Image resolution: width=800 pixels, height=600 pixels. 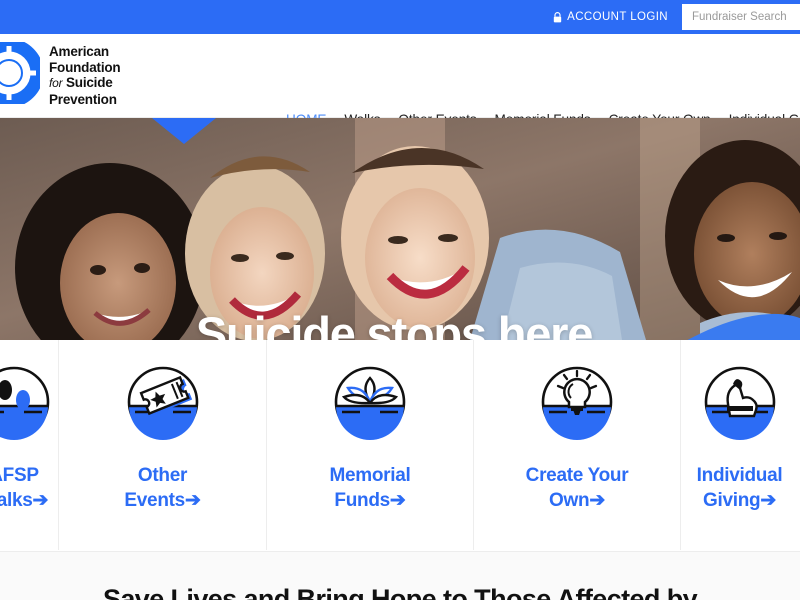 I want to click on card-line-2-wrap: Events➔, so click(x=162, y=500).